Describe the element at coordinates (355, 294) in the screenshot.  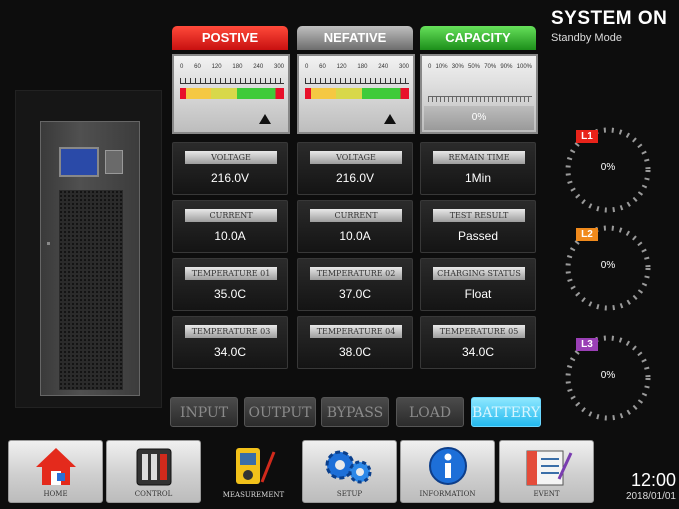
I see `cell-value: 37.0C` at that location.